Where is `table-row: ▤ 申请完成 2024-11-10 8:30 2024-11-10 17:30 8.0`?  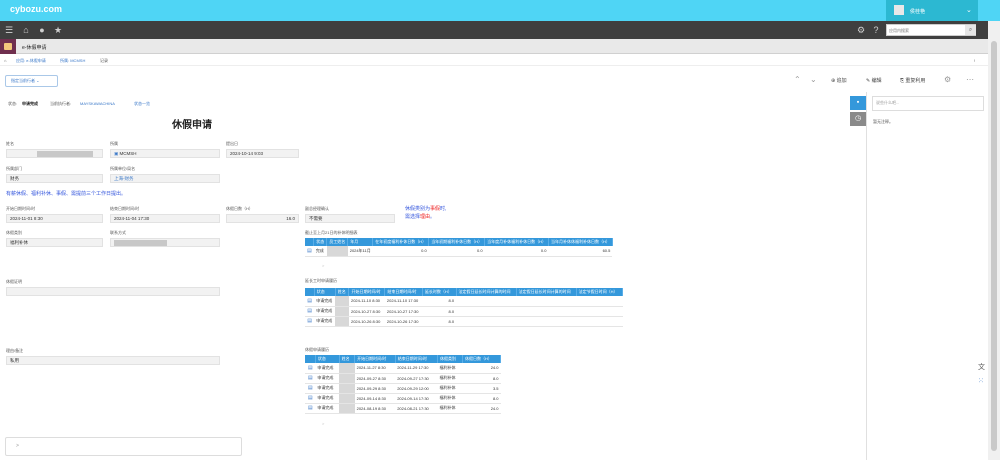 table-row: ▤ 申请完成 2024-11-10 8:30 2024-11-10 17:30 8.0 is located at coordinates (464, 301).